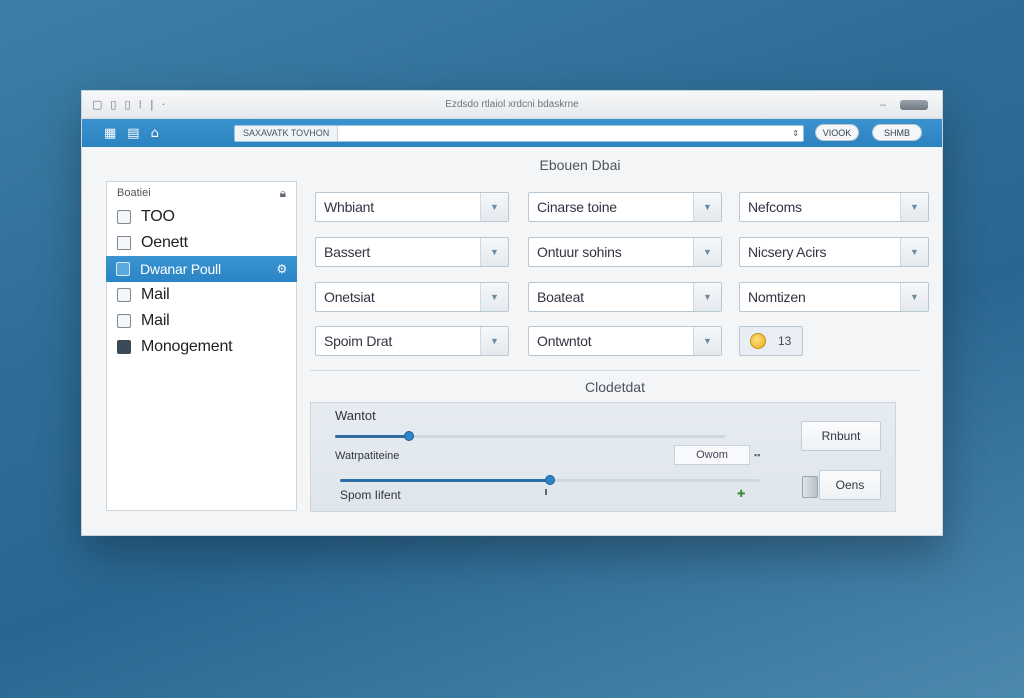 This screenshot has height=698, width=1024. I want to click on sidebar-item-too: TOO, so click(201, 217).